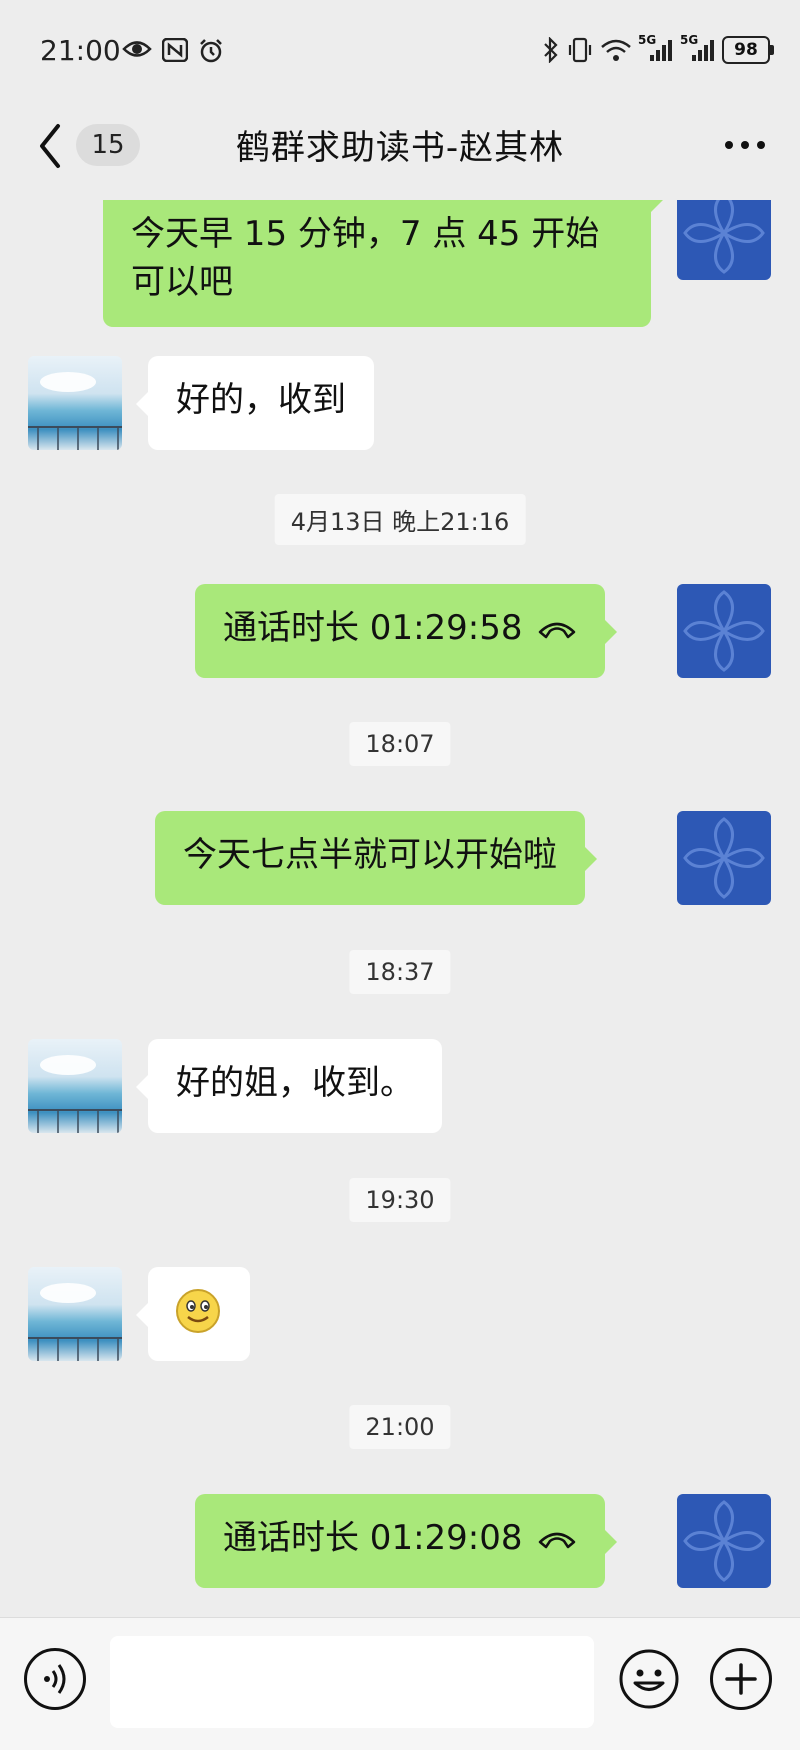 The image size is (800, 1750). I want to click on signal-1-icon: 5G, so click(656, 48).